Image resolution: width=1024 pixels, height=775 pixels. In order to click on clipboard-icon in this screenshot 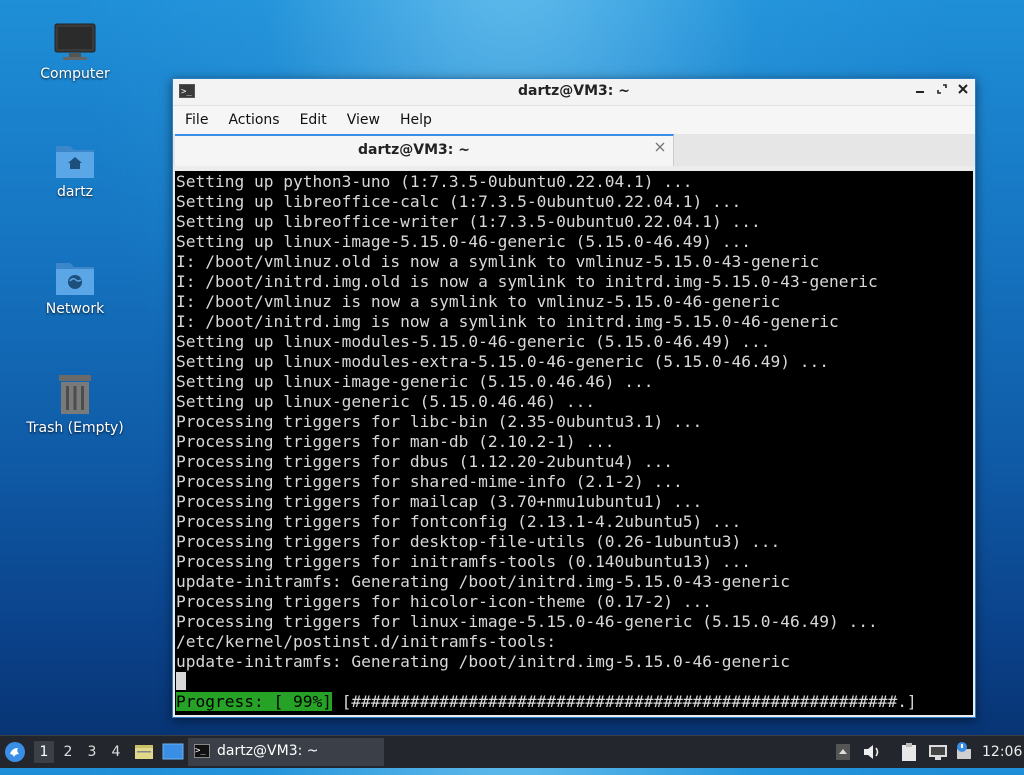, I will do `click(909, 752)`.